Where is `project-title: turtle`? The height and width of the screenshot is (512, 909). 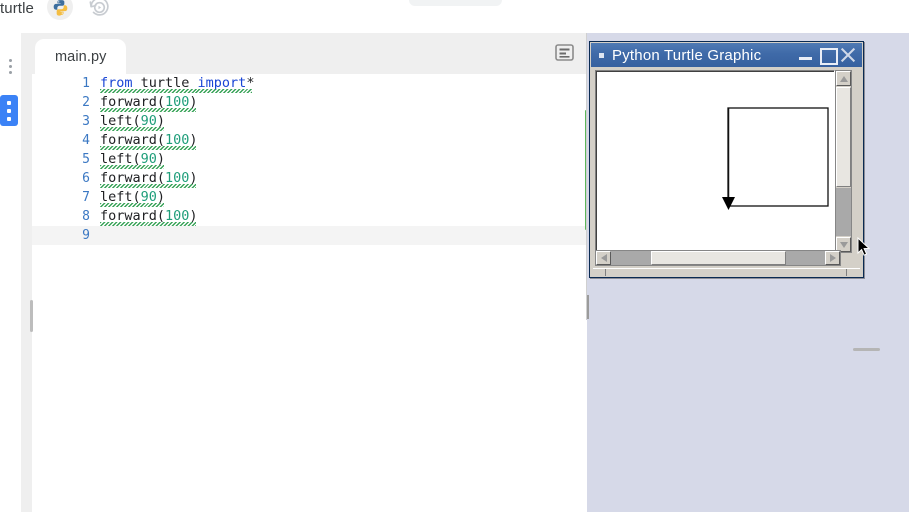 project-title: turtle is located at coordinates (17, 8).